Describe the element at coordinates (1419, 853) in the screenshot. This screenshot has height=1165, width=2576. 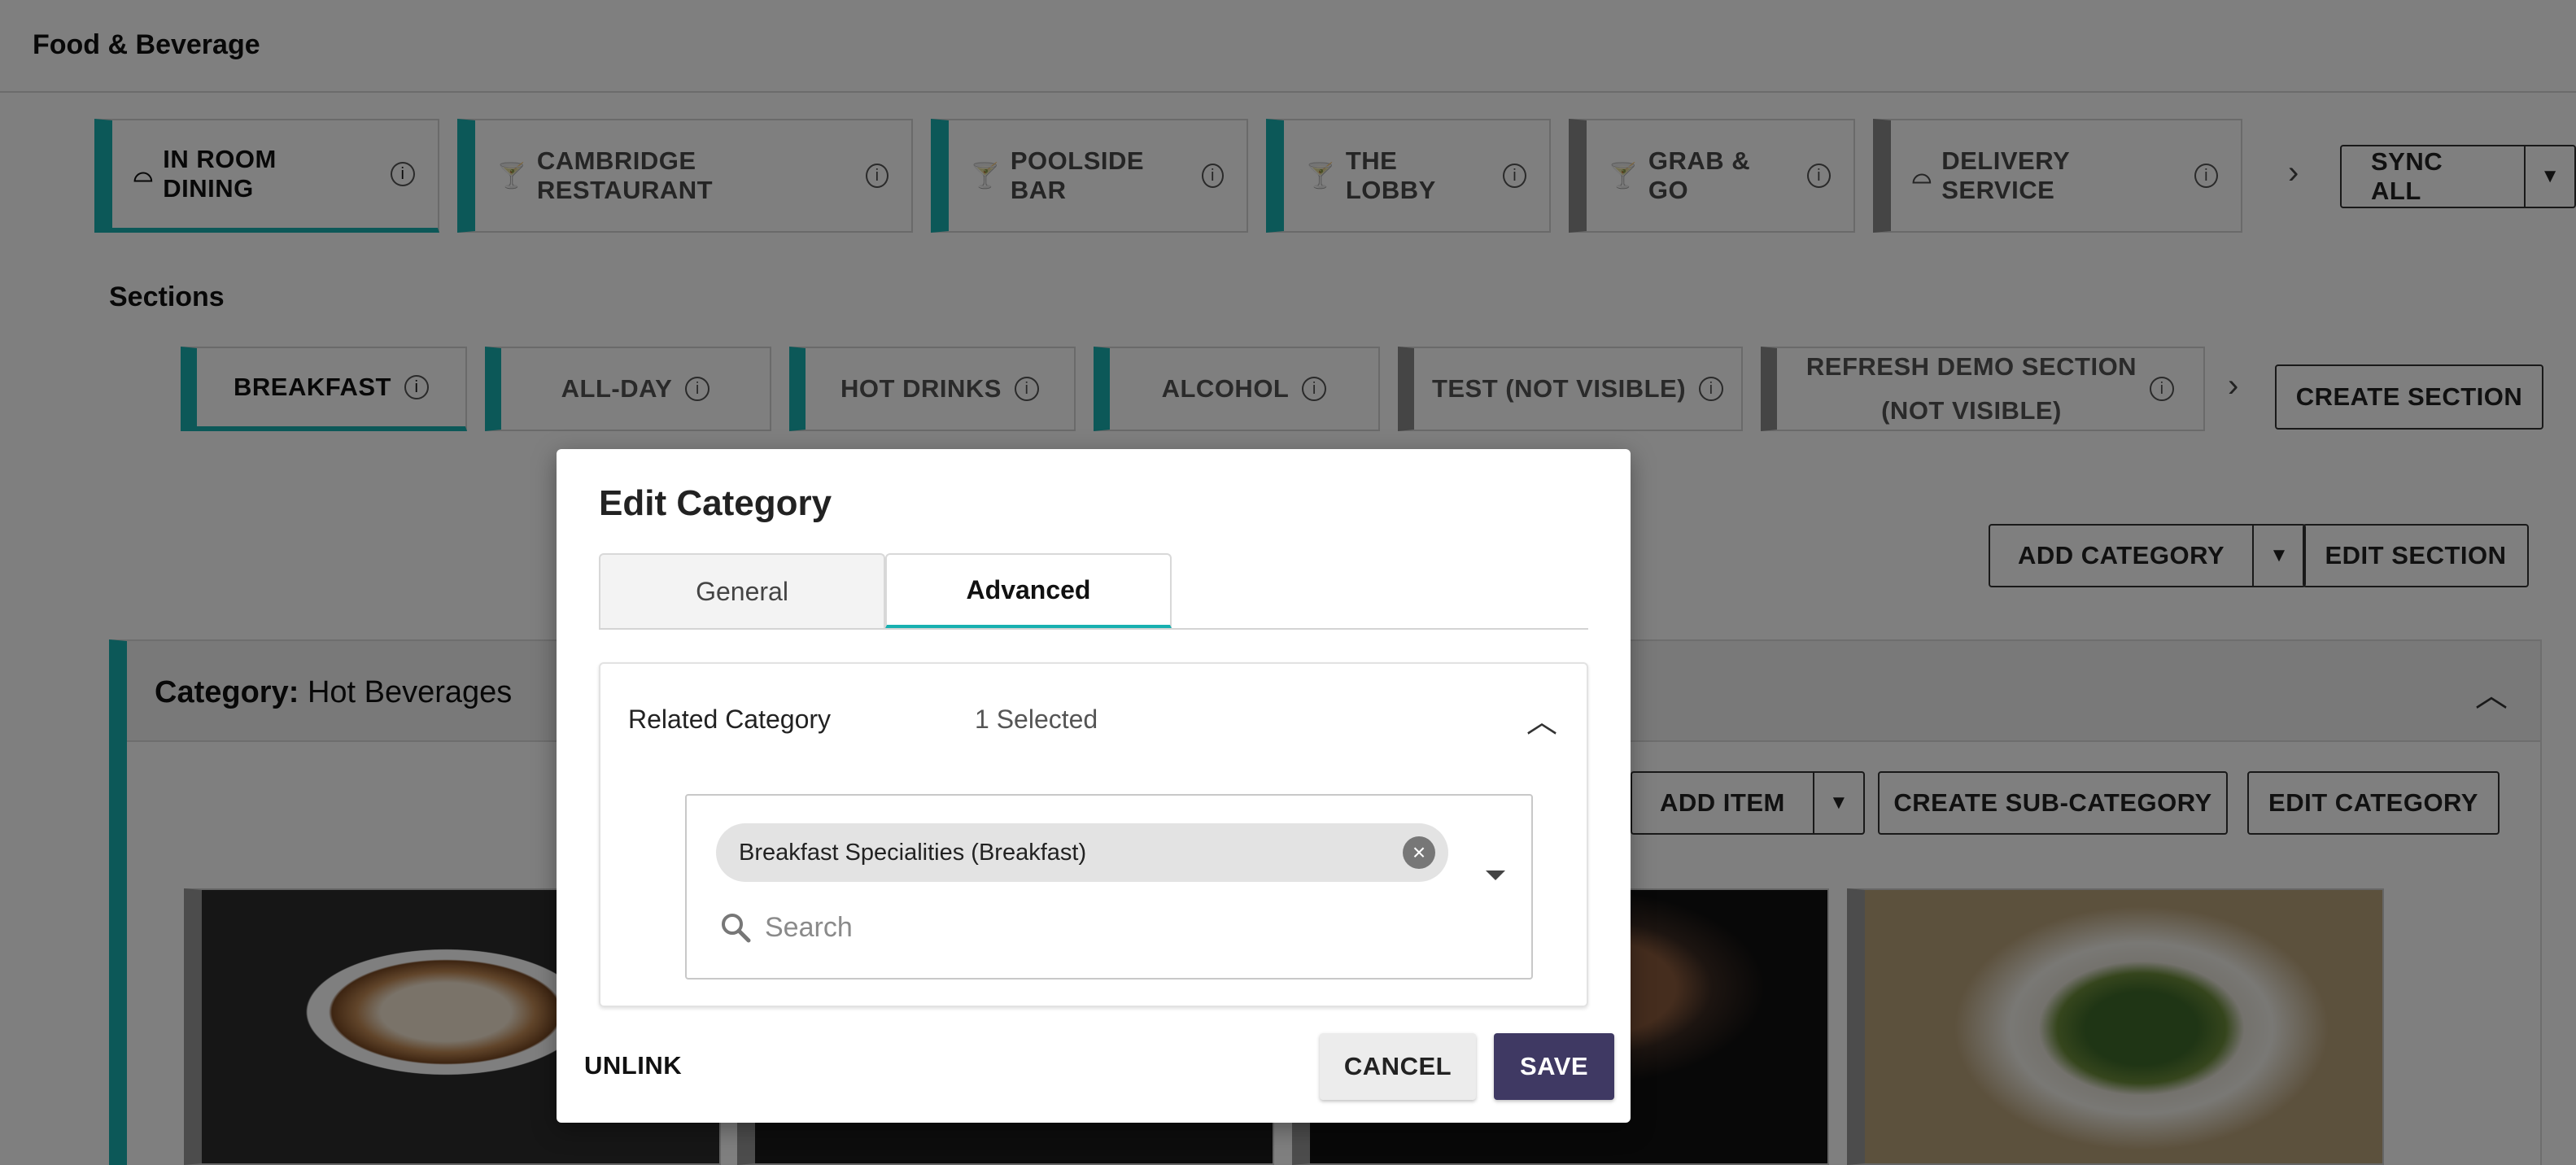
I see `close-icon: ×` at that location.